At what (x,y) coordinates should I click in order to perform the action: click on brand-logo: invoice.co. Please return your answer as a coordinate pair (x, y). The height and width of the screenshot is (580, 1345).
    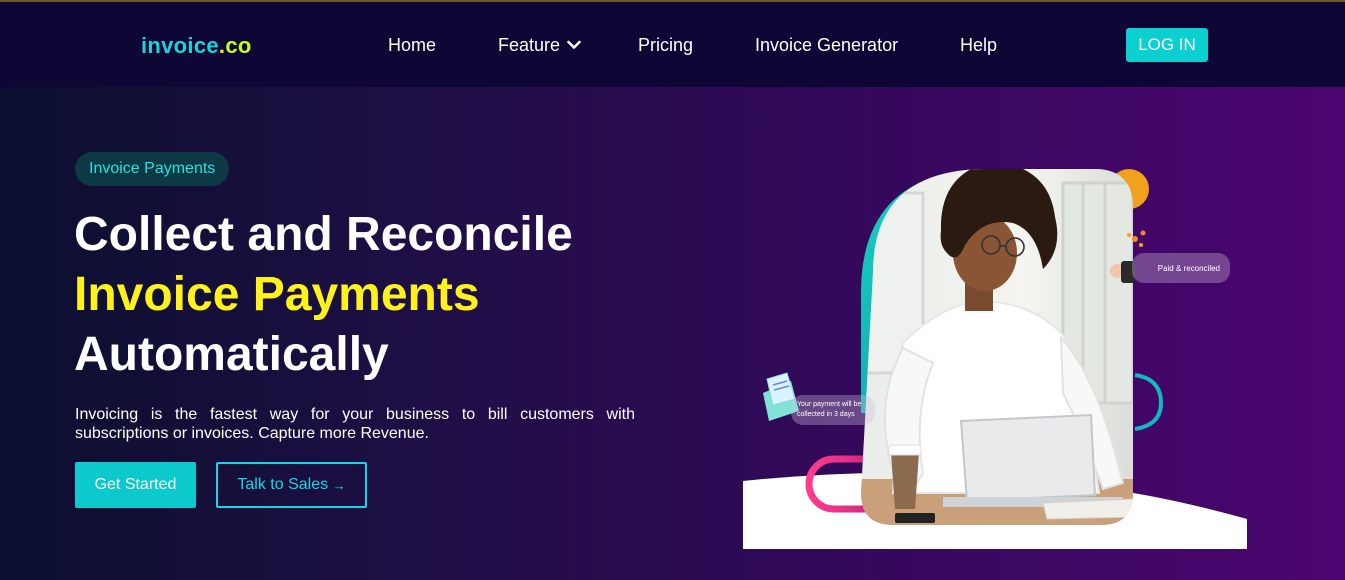
    Looking at the image, I should click on (196, 46).